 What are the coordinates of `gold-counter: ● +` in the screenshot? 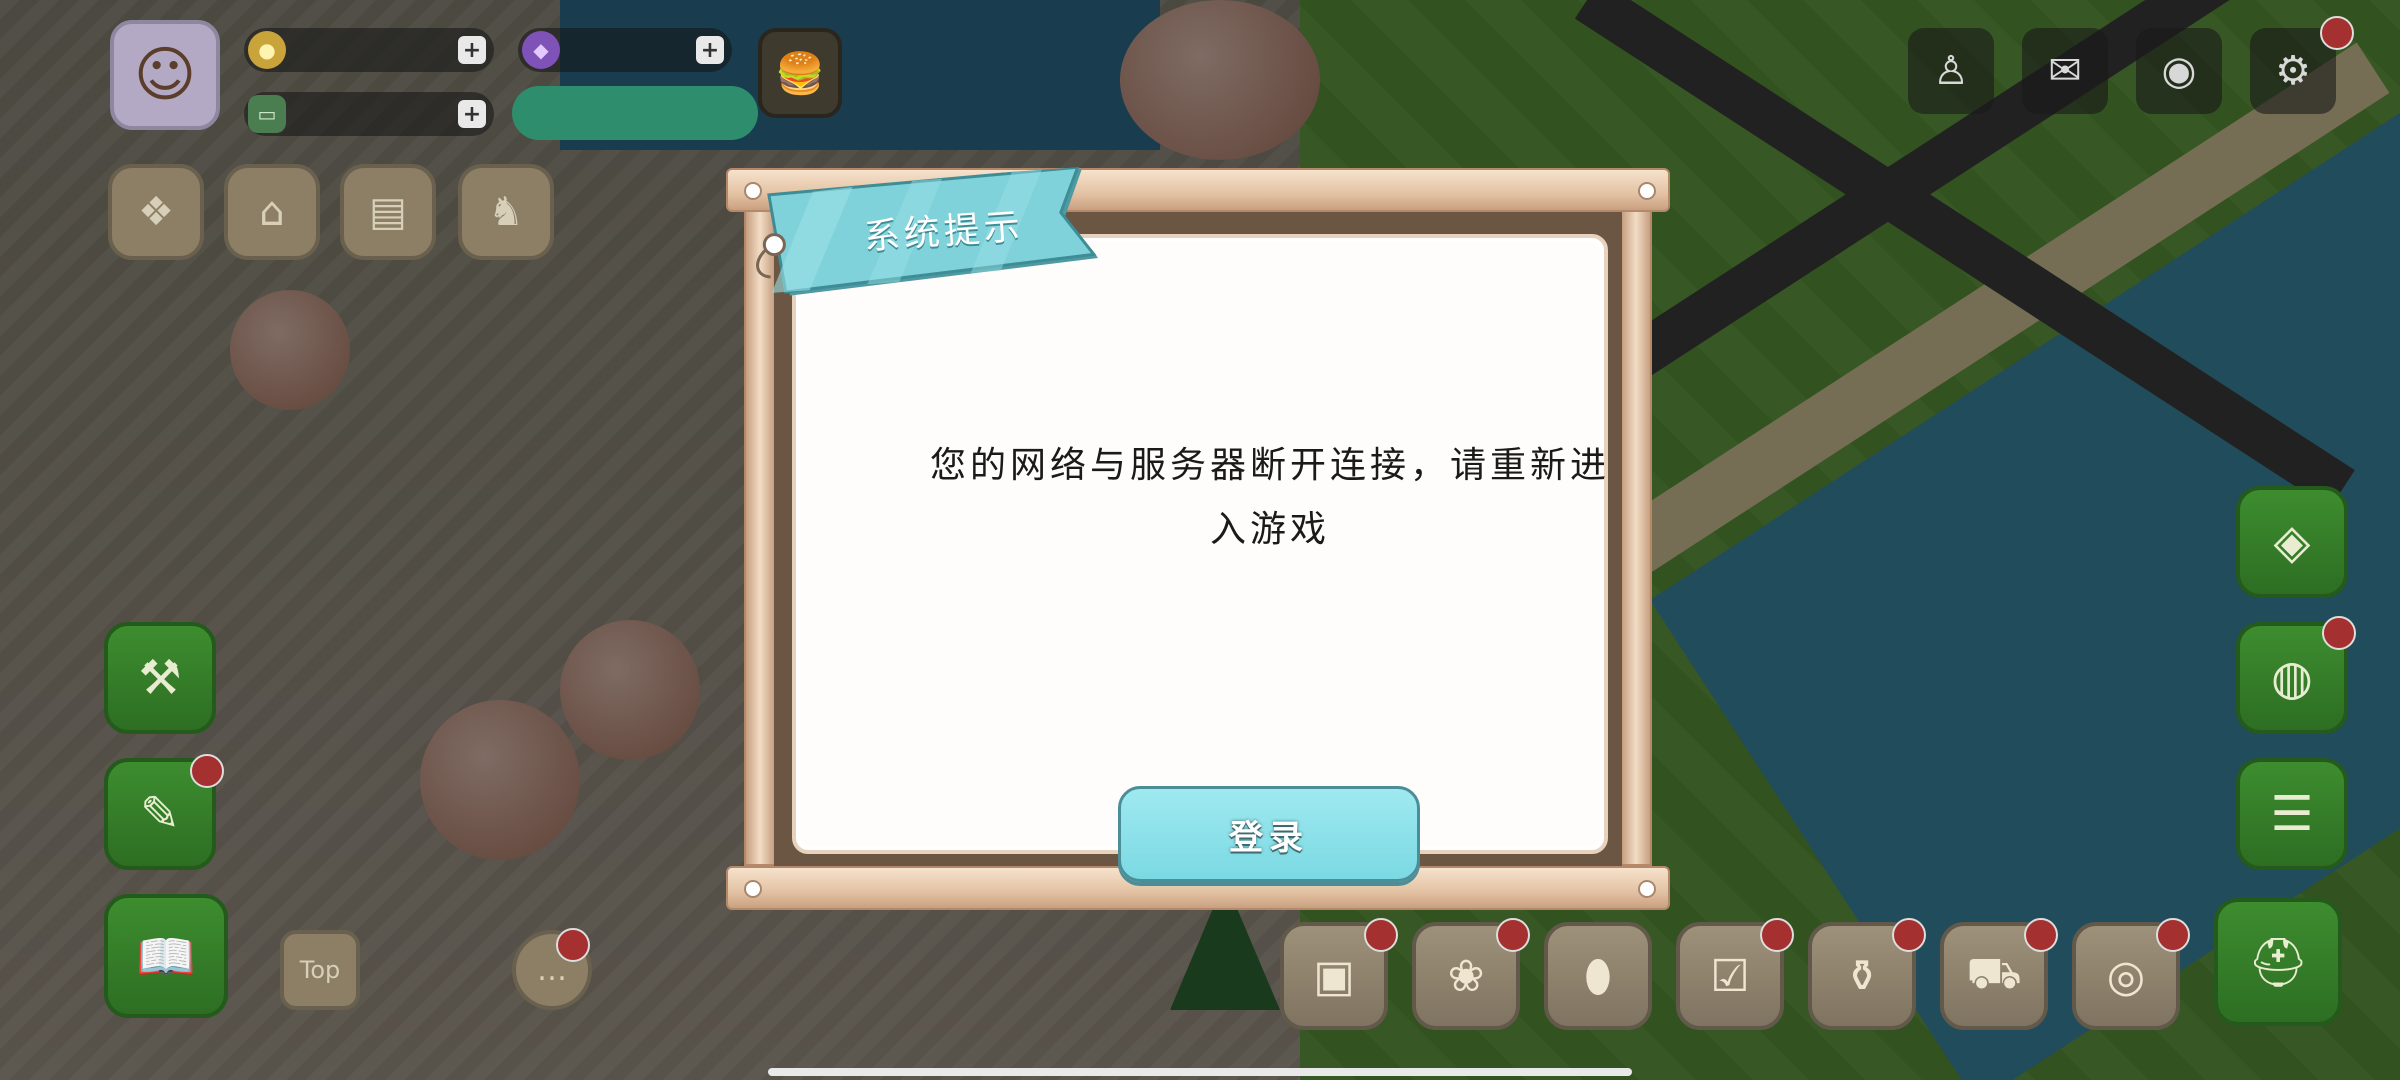 It's located at (369, 50).